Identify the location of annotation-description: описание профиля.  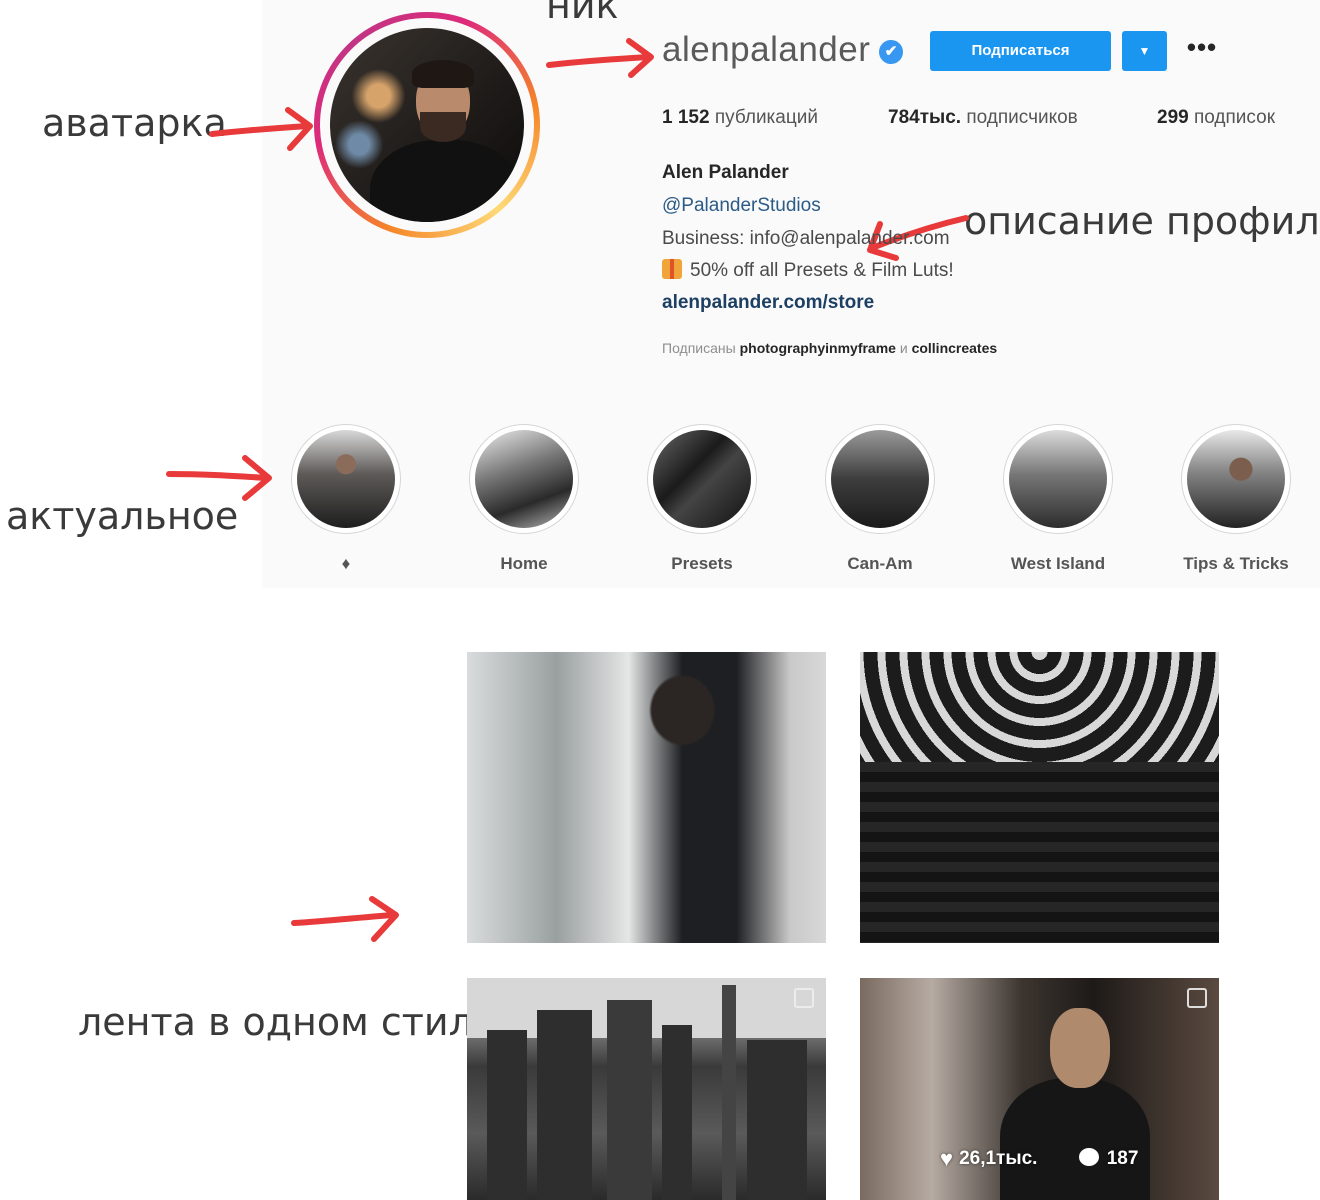
(1142, 221).